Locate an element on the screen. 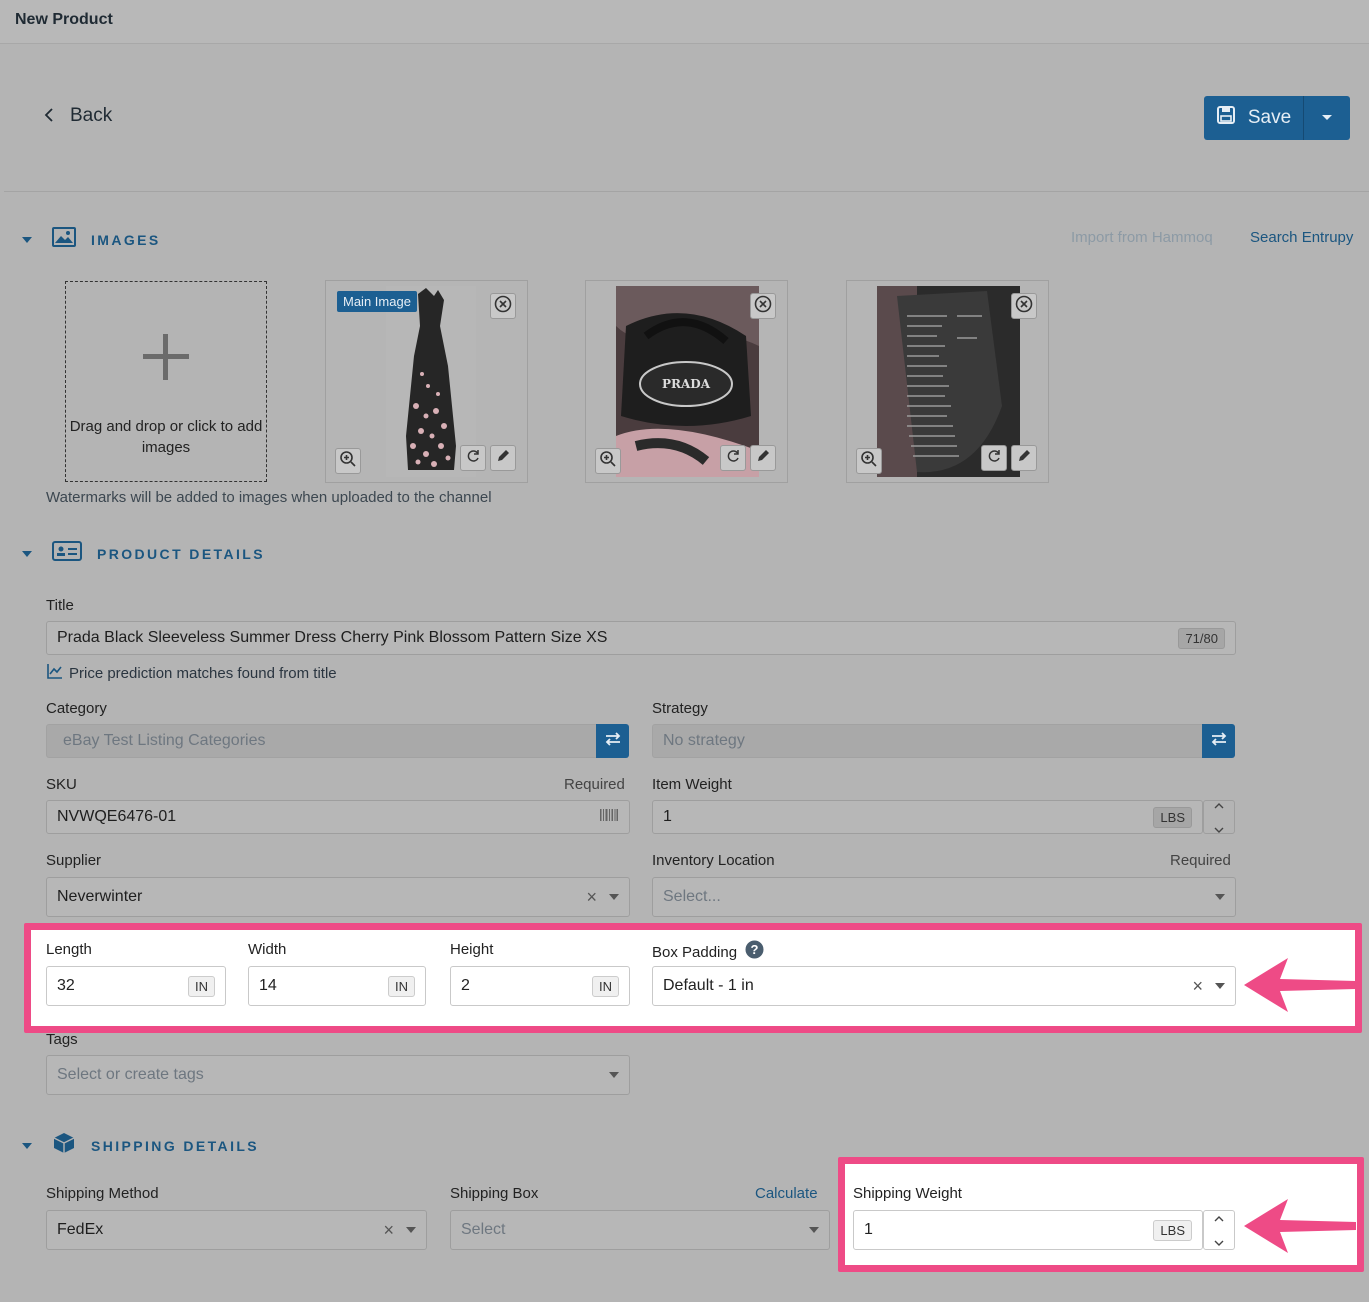 Image resolution: width=1369 pixels, height=1302 pixels. search-entrupy-link: Search Entrupy is located at coordinates (1301, 237).